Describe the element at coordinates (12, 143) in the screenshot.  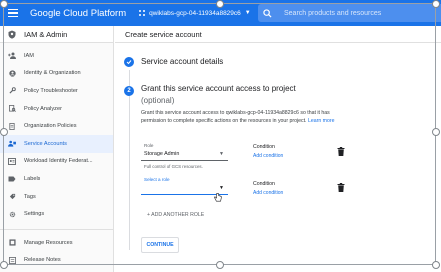
I see `service-account-icon` at that location.